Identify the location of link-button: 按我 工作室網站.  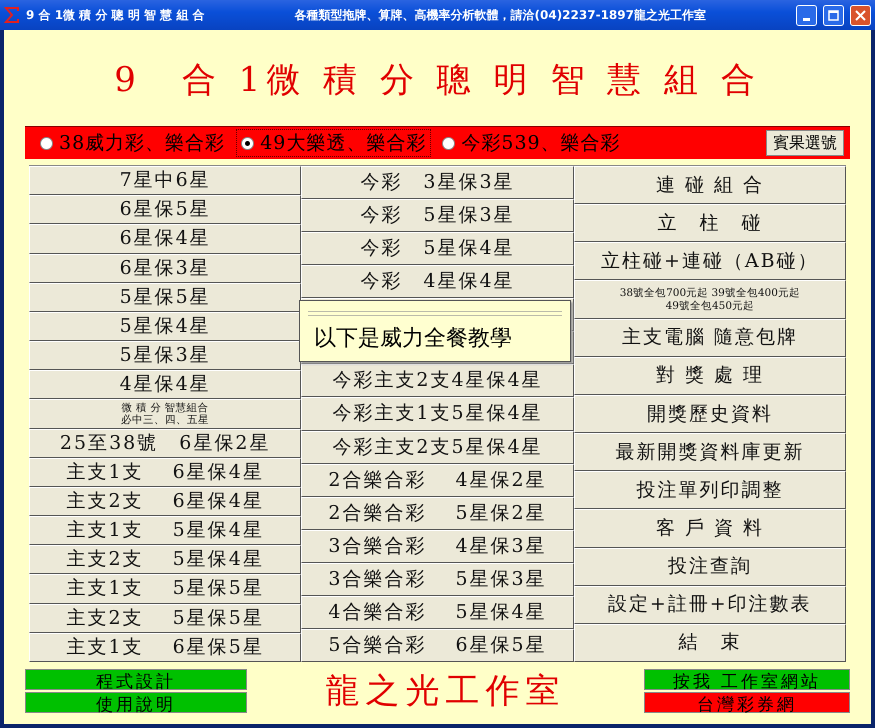
(747, 679).